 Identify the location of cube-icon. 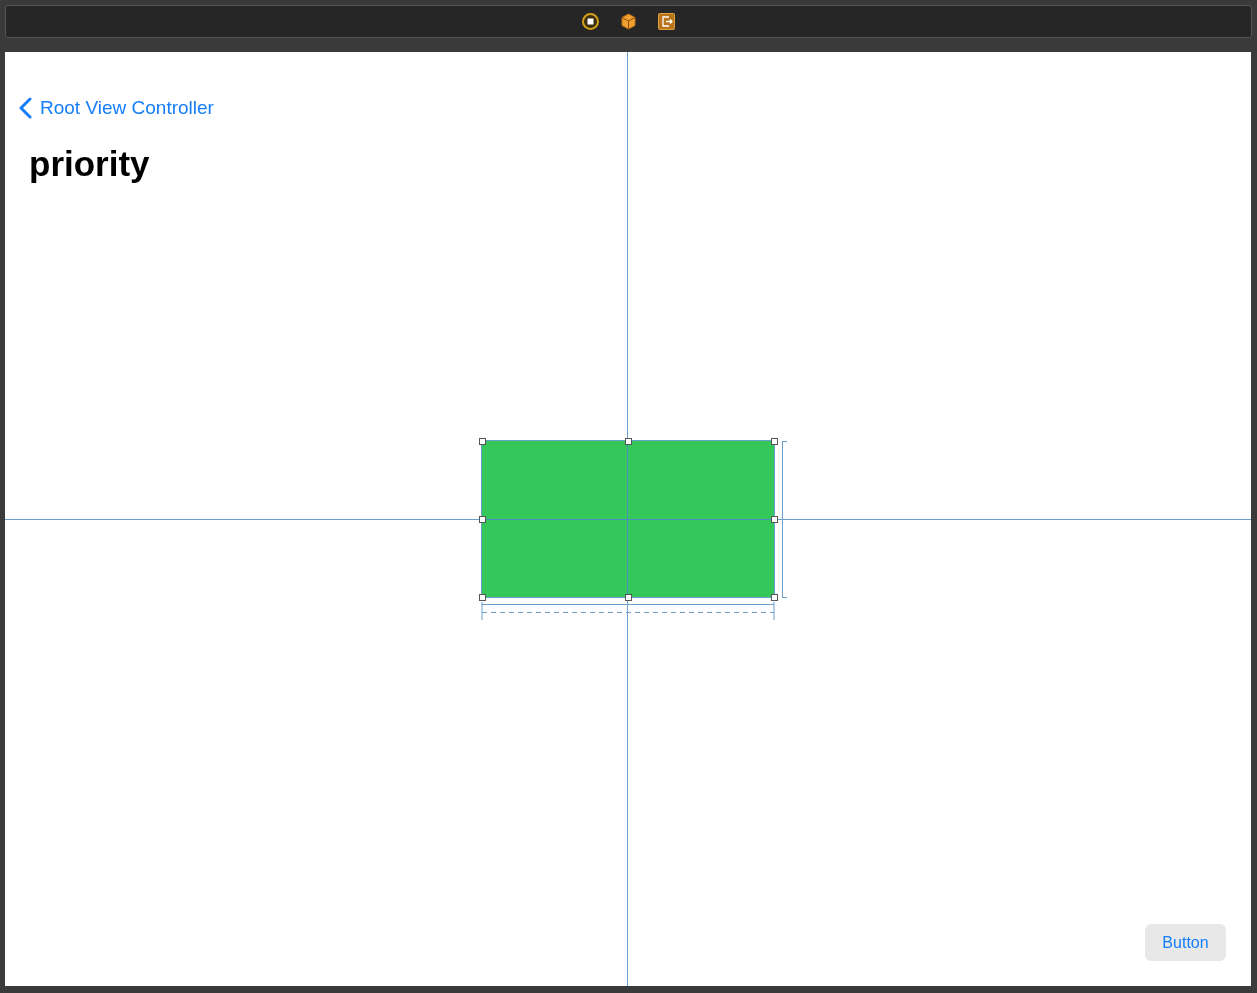
(628, 21).